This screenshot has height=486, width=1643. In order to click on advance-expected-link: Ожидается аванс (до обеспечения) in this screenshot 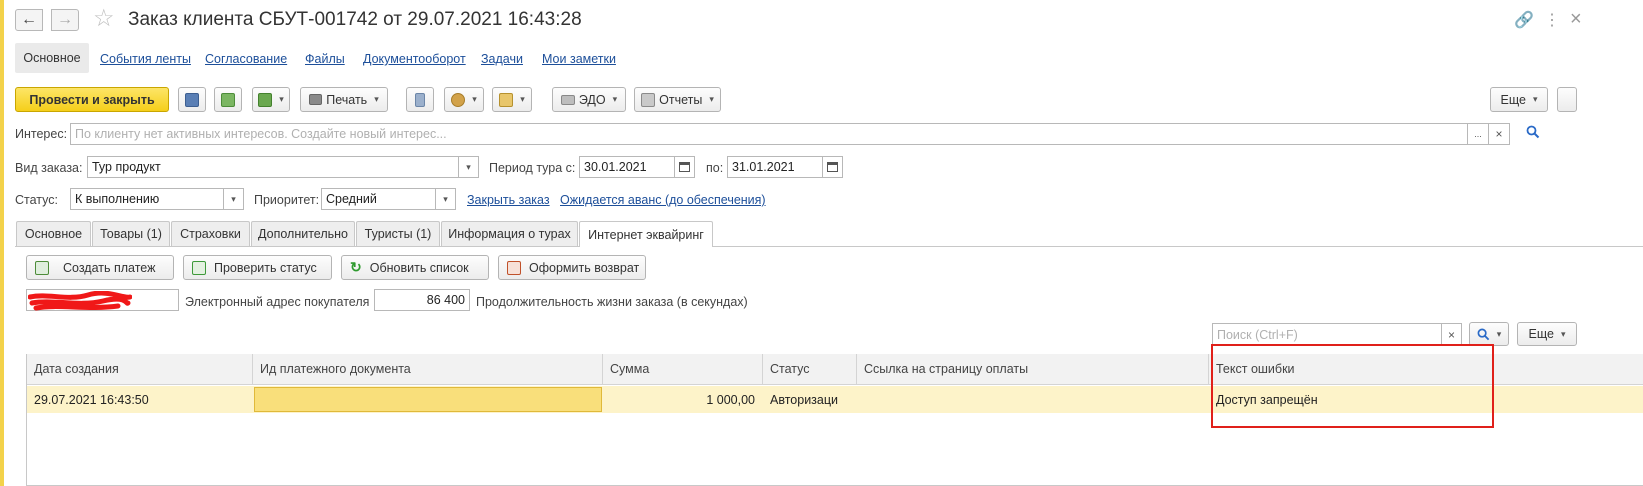, I will do `click(663, 200)`.